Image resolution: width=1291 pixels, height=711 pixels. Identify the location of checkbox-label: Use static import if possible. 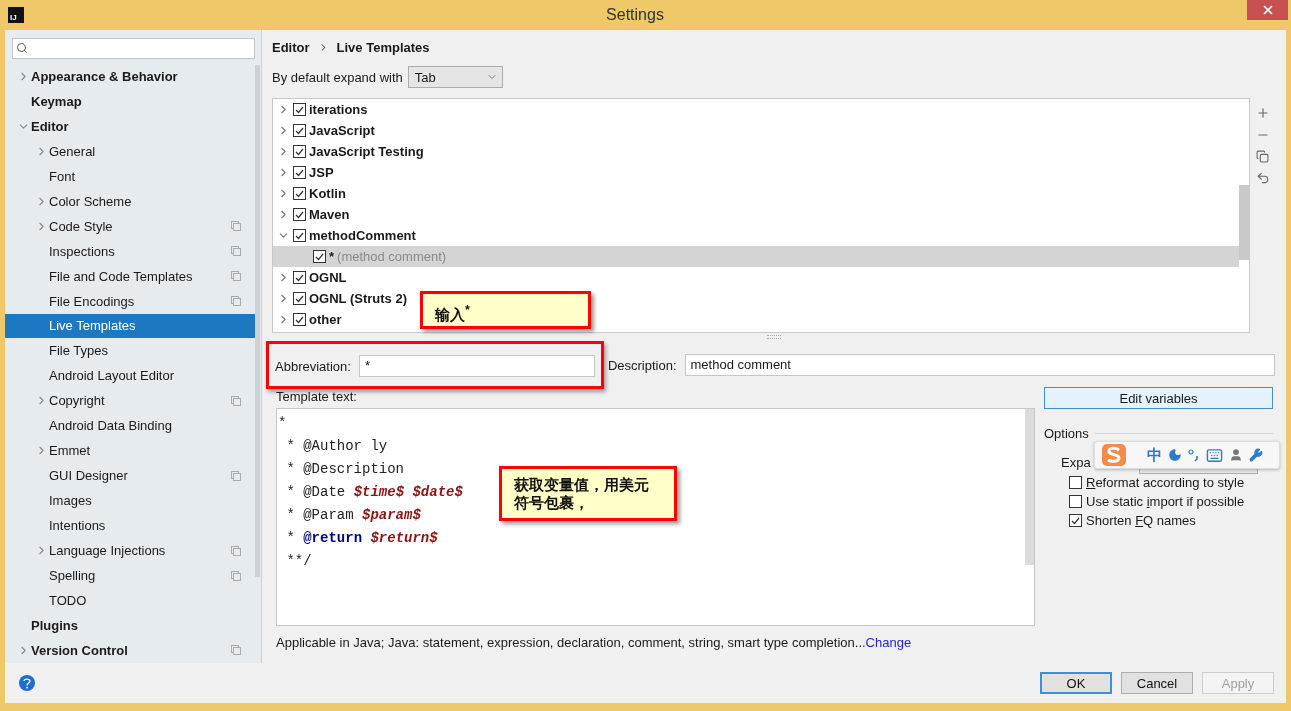
(1165, 501).